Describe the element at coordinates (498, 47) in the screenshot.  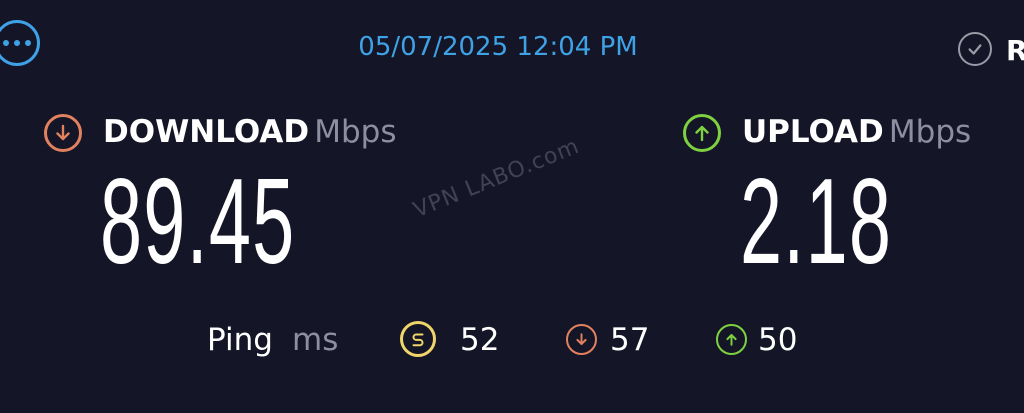
I see `test-timestamp: 05/07/2025 12:04 PM` at that location.